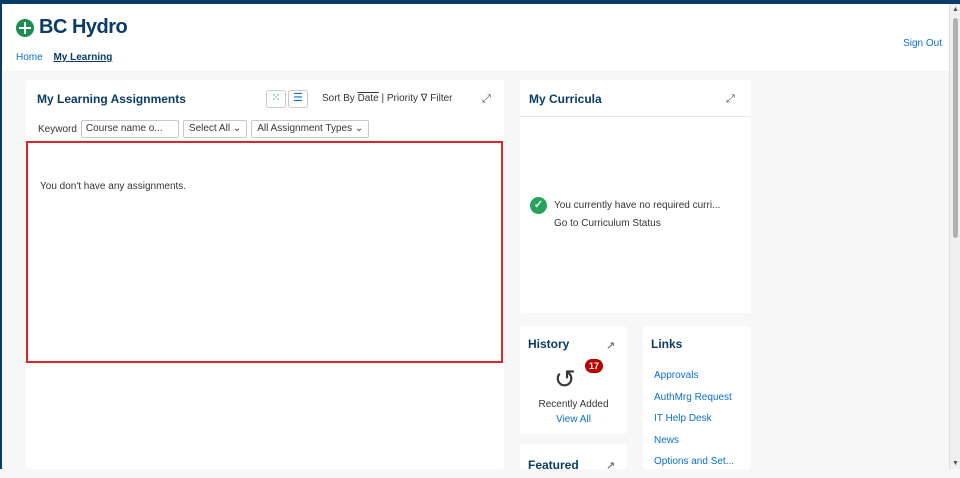  Describe the element at coordinates (694, 446) in the screenshot. I see `link-news: News` at that location.